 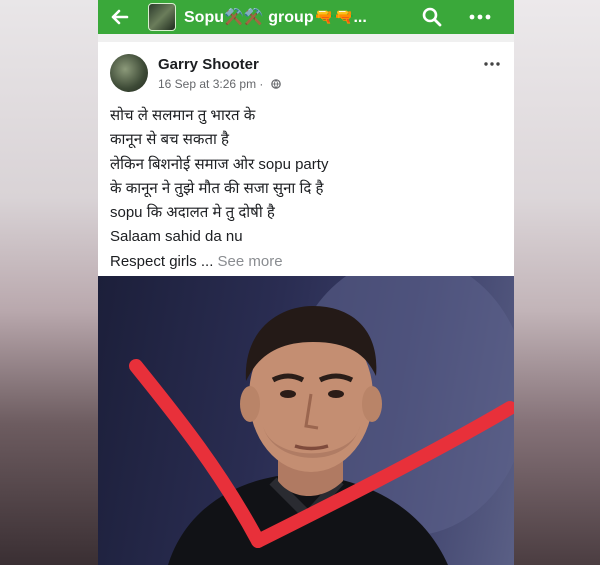 I want to click on group-avatar, so click(x=162, y=17).